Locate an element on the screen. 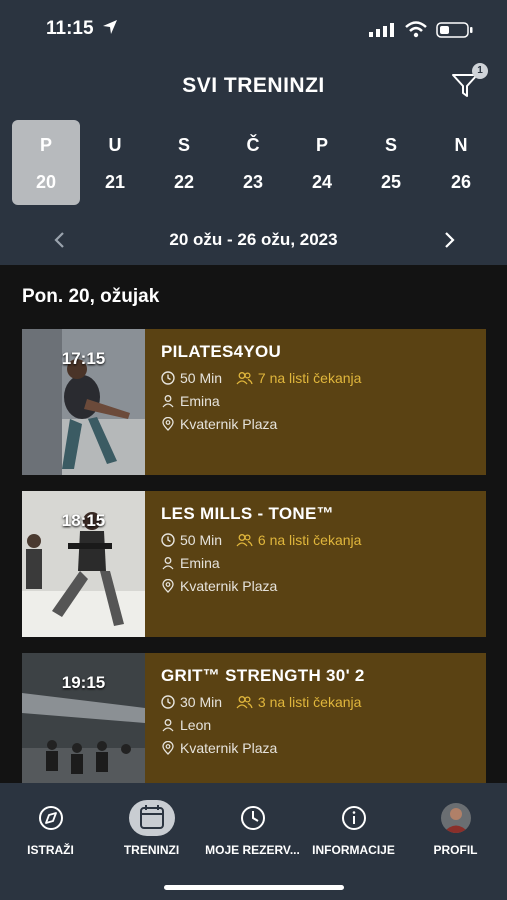  date-heading: Pon. 20, ožujak is located at coordinates (91, 296).